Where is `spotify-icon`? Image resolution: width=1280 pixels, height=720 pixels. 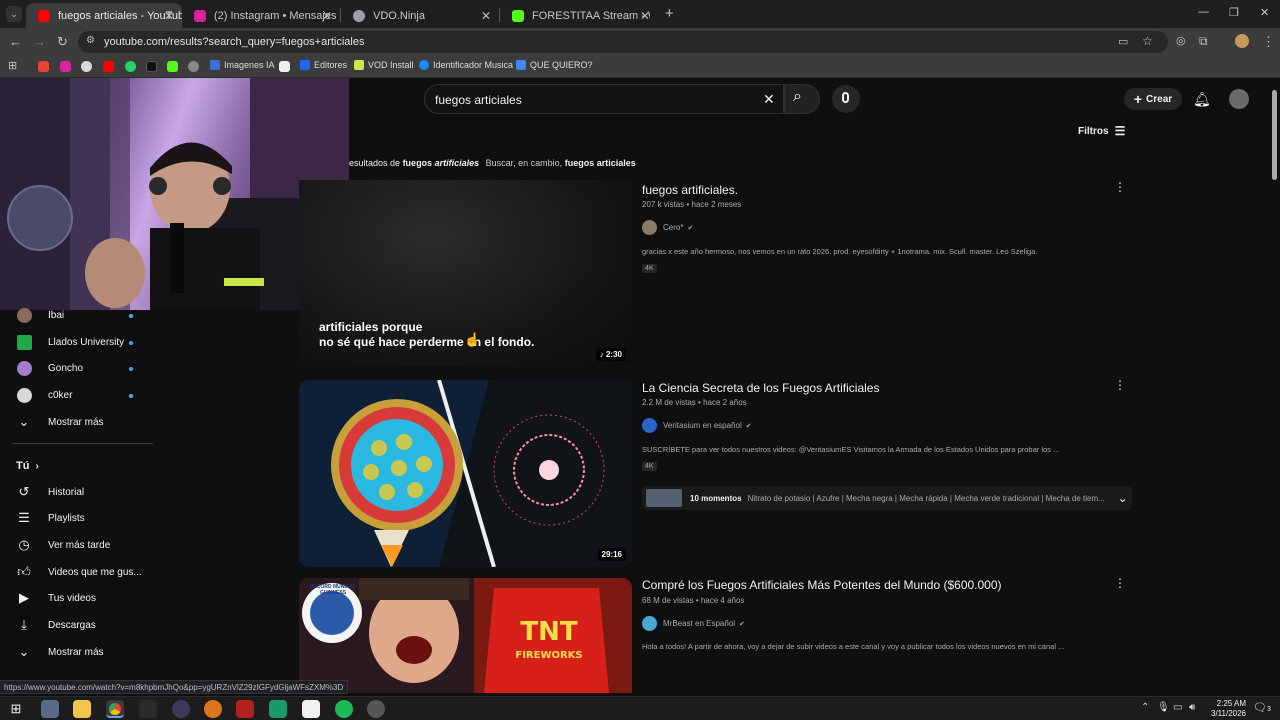 spotify-icon is located at coordinates (344, 709).